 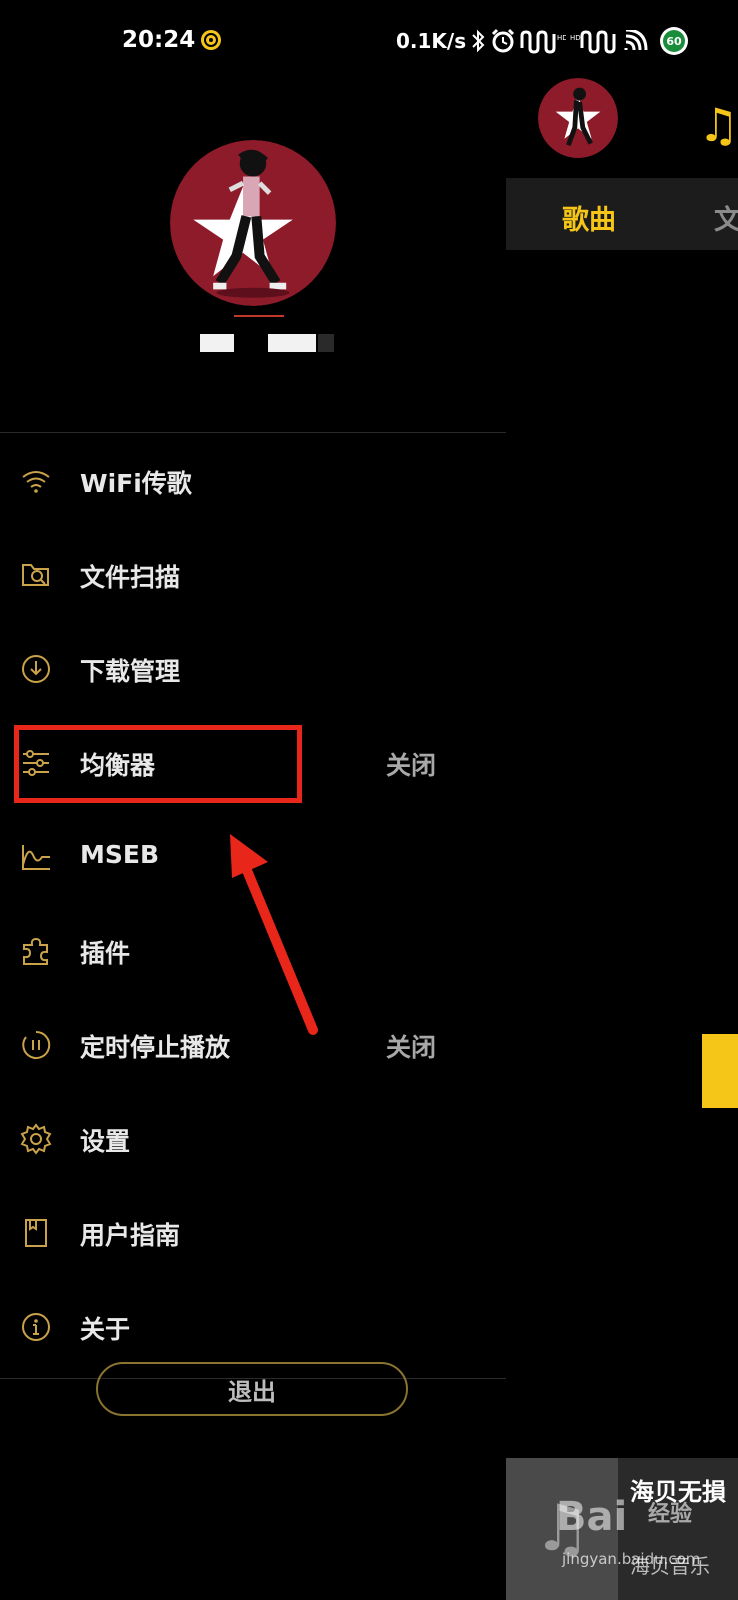 I want to click on battery-indicator: 60, so click(x=674, y=41).